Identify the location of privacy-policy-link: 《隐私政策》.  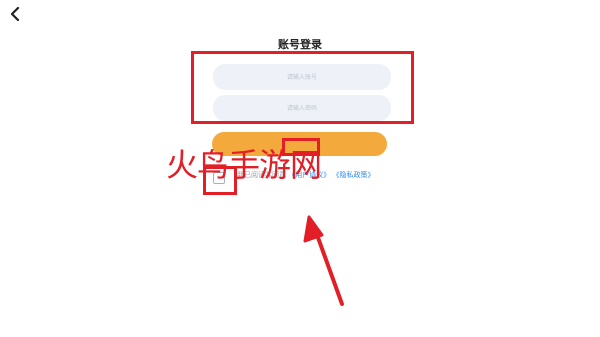
(353, 175).